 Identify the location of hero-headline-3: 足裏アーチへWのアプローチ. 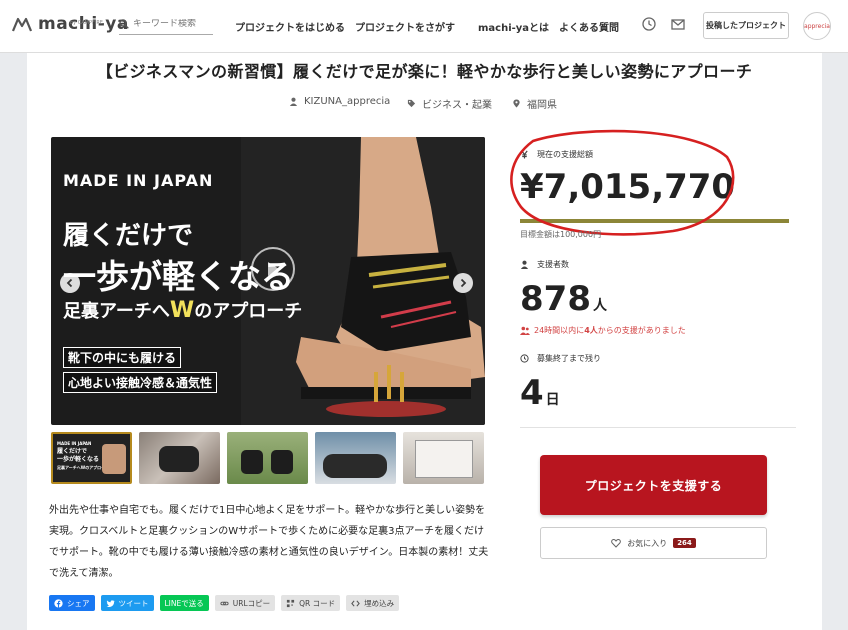
(182, 310).